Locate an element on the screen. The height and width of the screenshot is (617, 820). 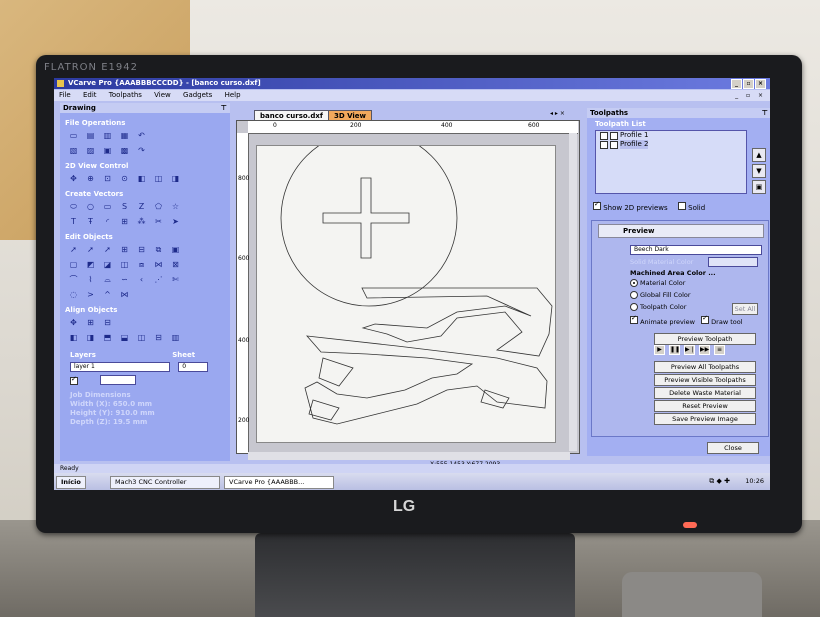
transform-icon: ➚ is located at coordinates (107, 249).